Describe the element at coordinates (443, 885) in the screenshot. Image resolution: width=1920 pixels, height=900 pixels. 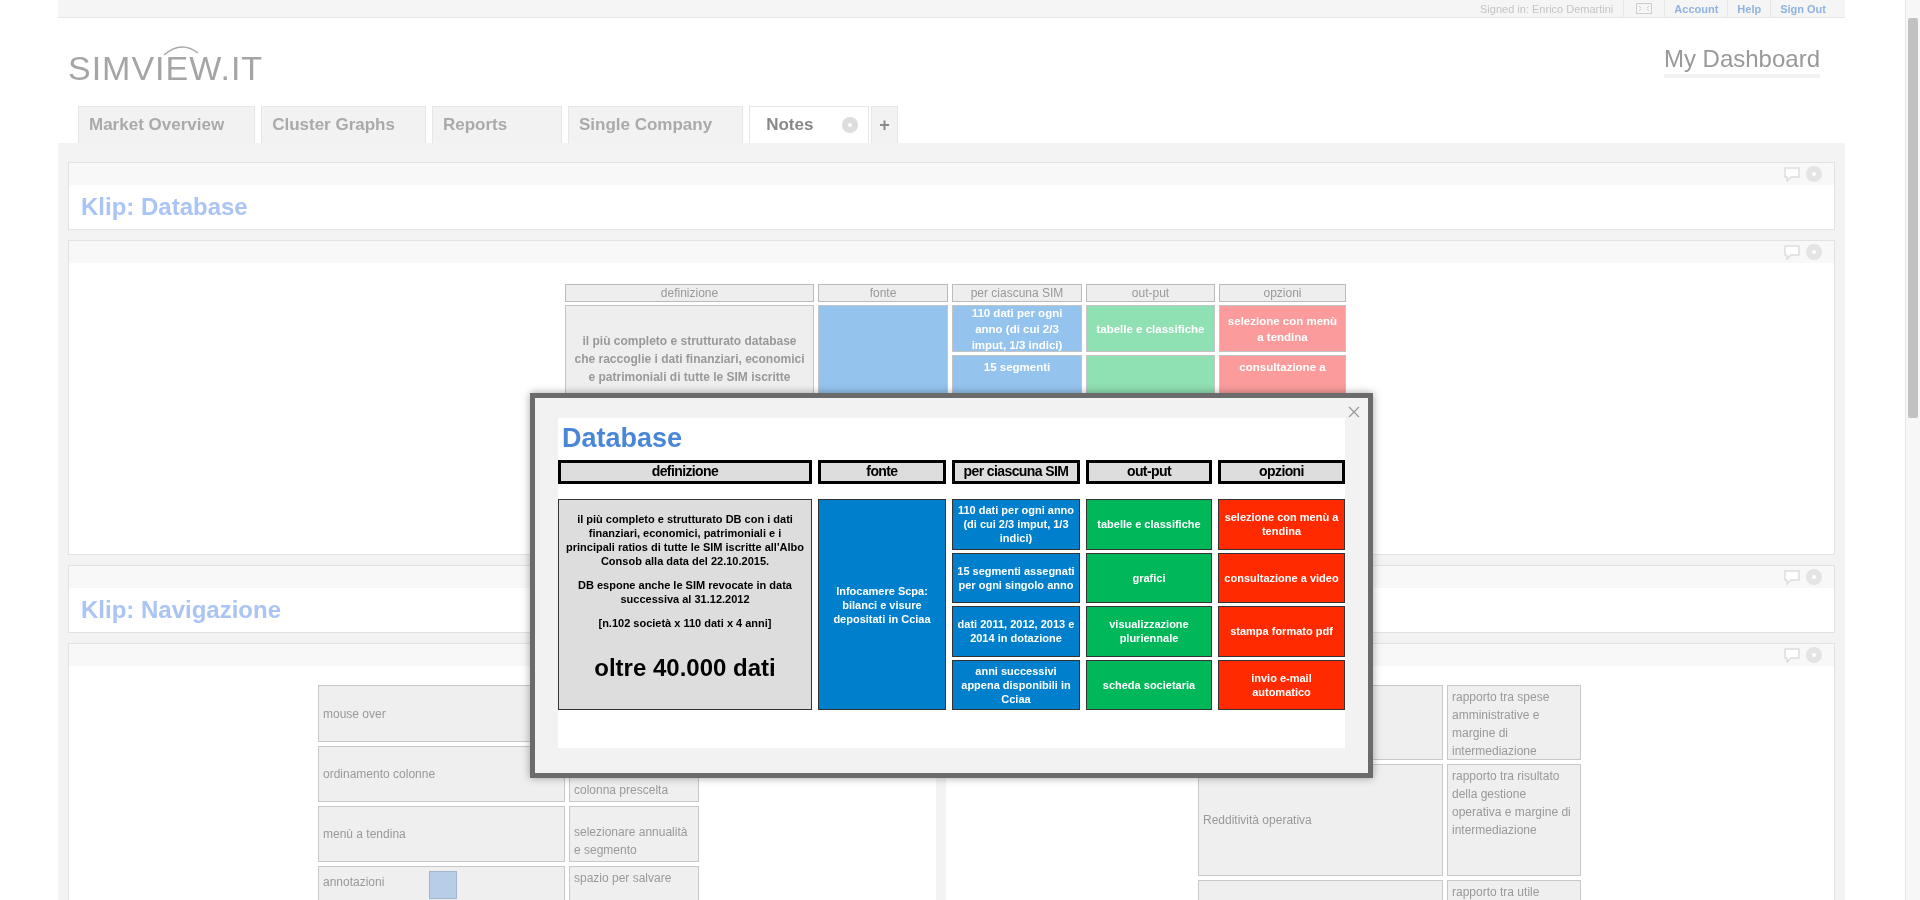
I see `note-icon` at that location.